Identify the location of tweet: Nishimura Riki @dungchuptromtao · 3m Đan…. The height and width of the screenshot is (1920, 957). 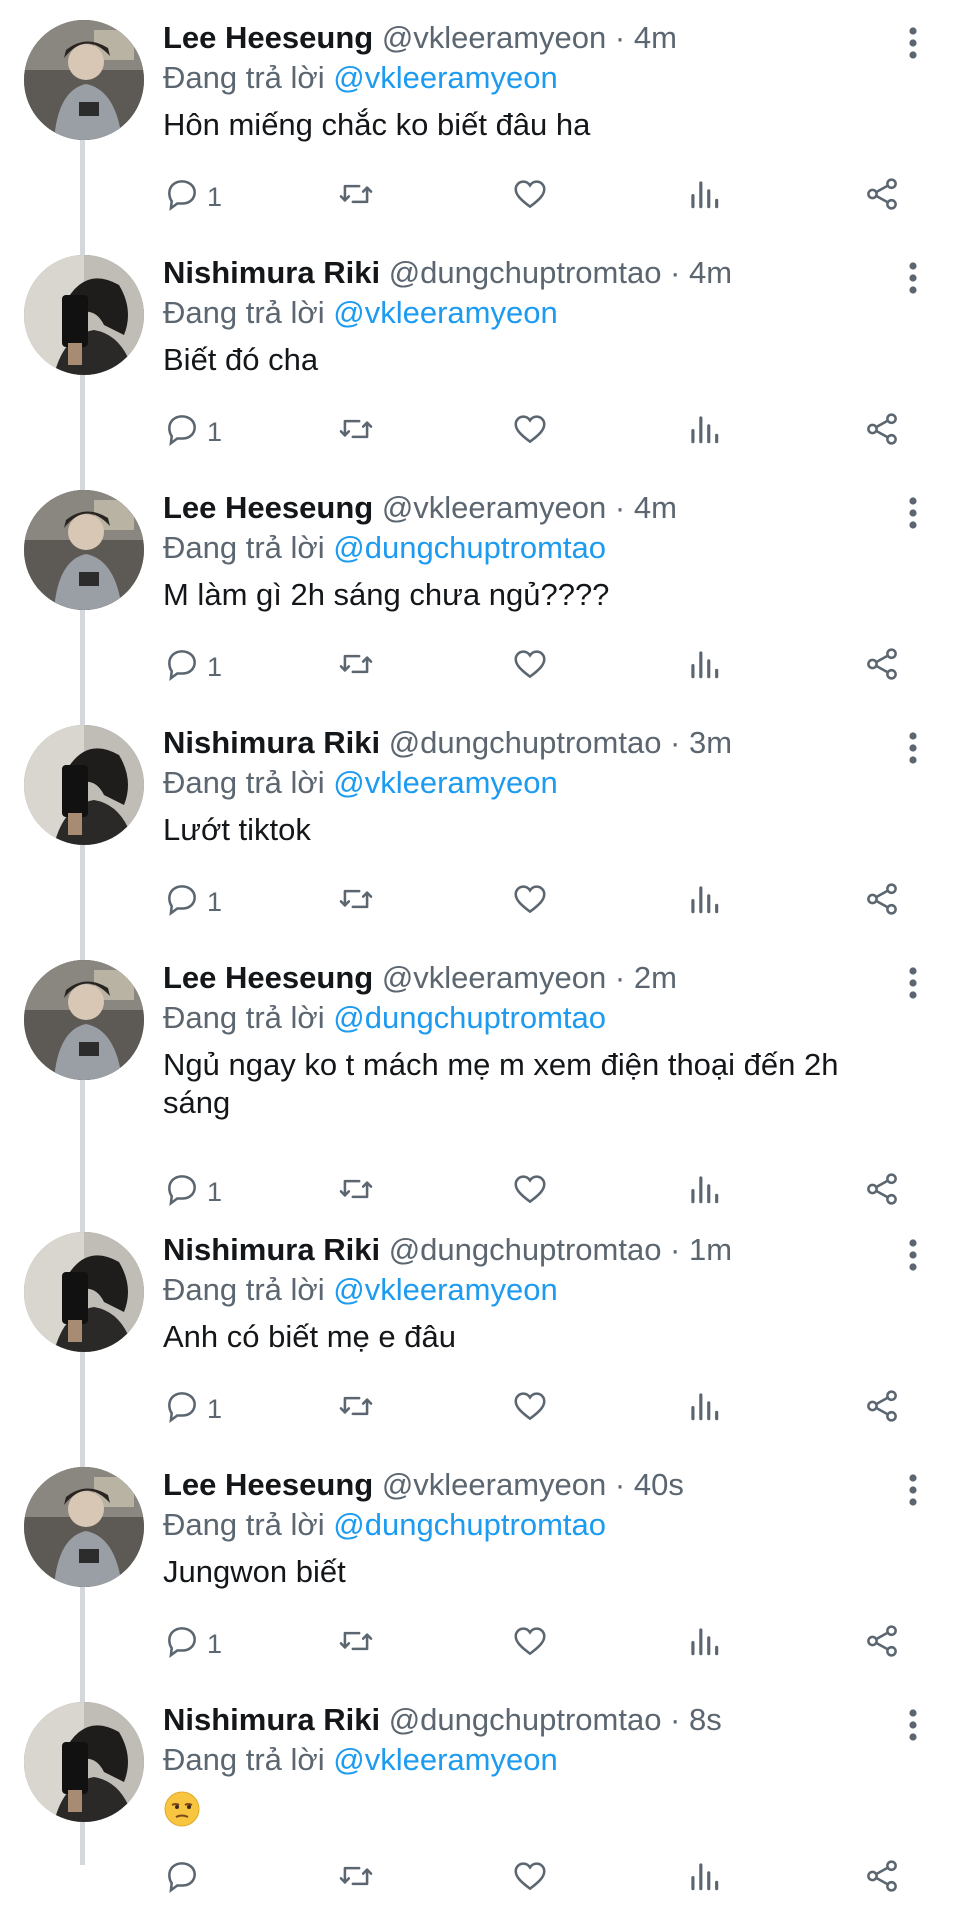
(478, 822).